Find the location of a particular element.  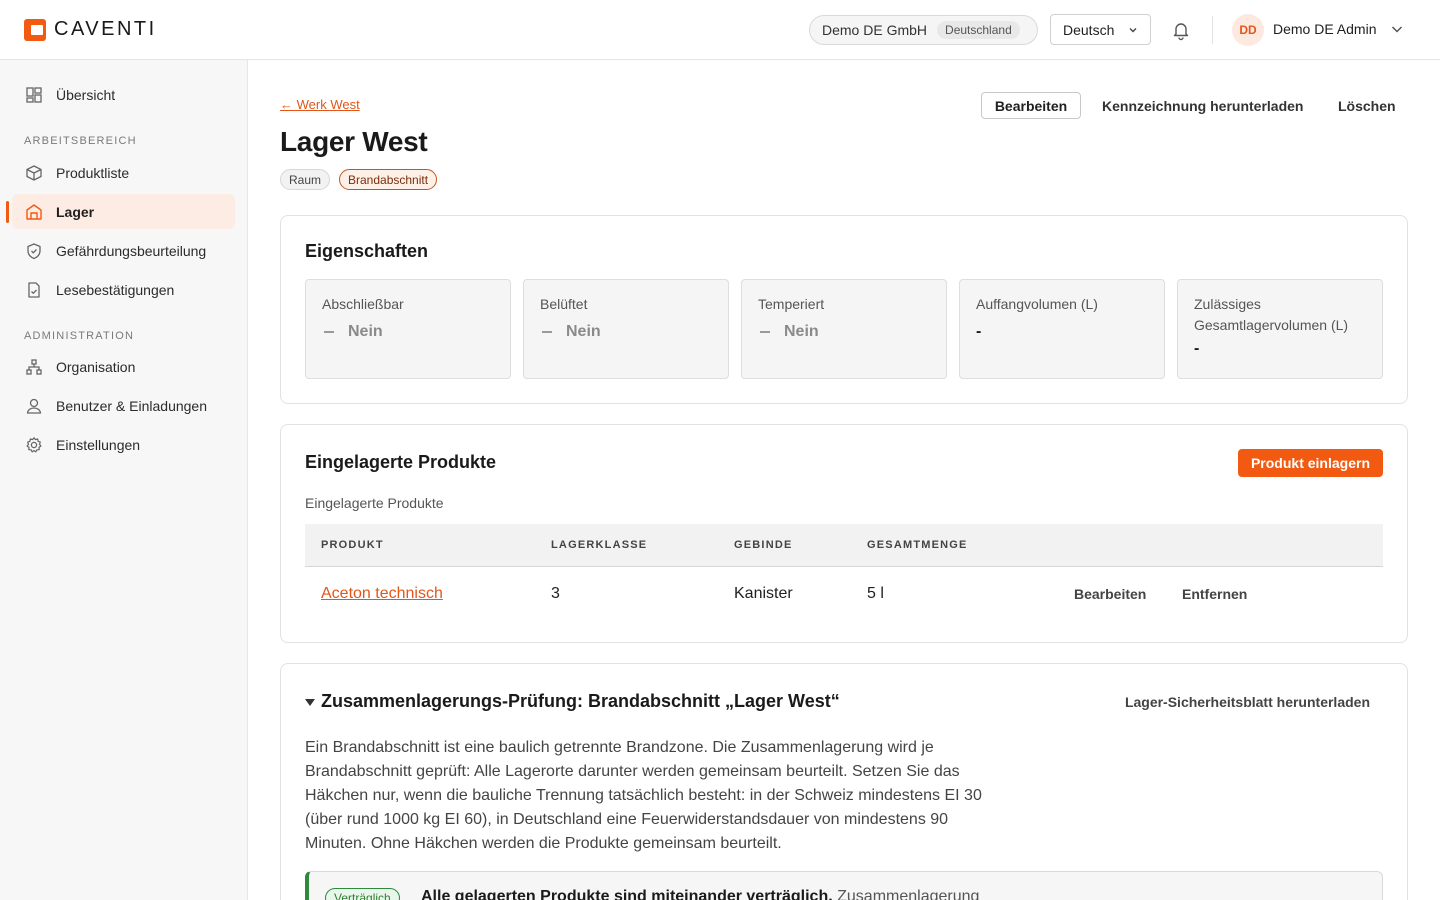

chevron-down-icon is located at coordinates (1133, 30).